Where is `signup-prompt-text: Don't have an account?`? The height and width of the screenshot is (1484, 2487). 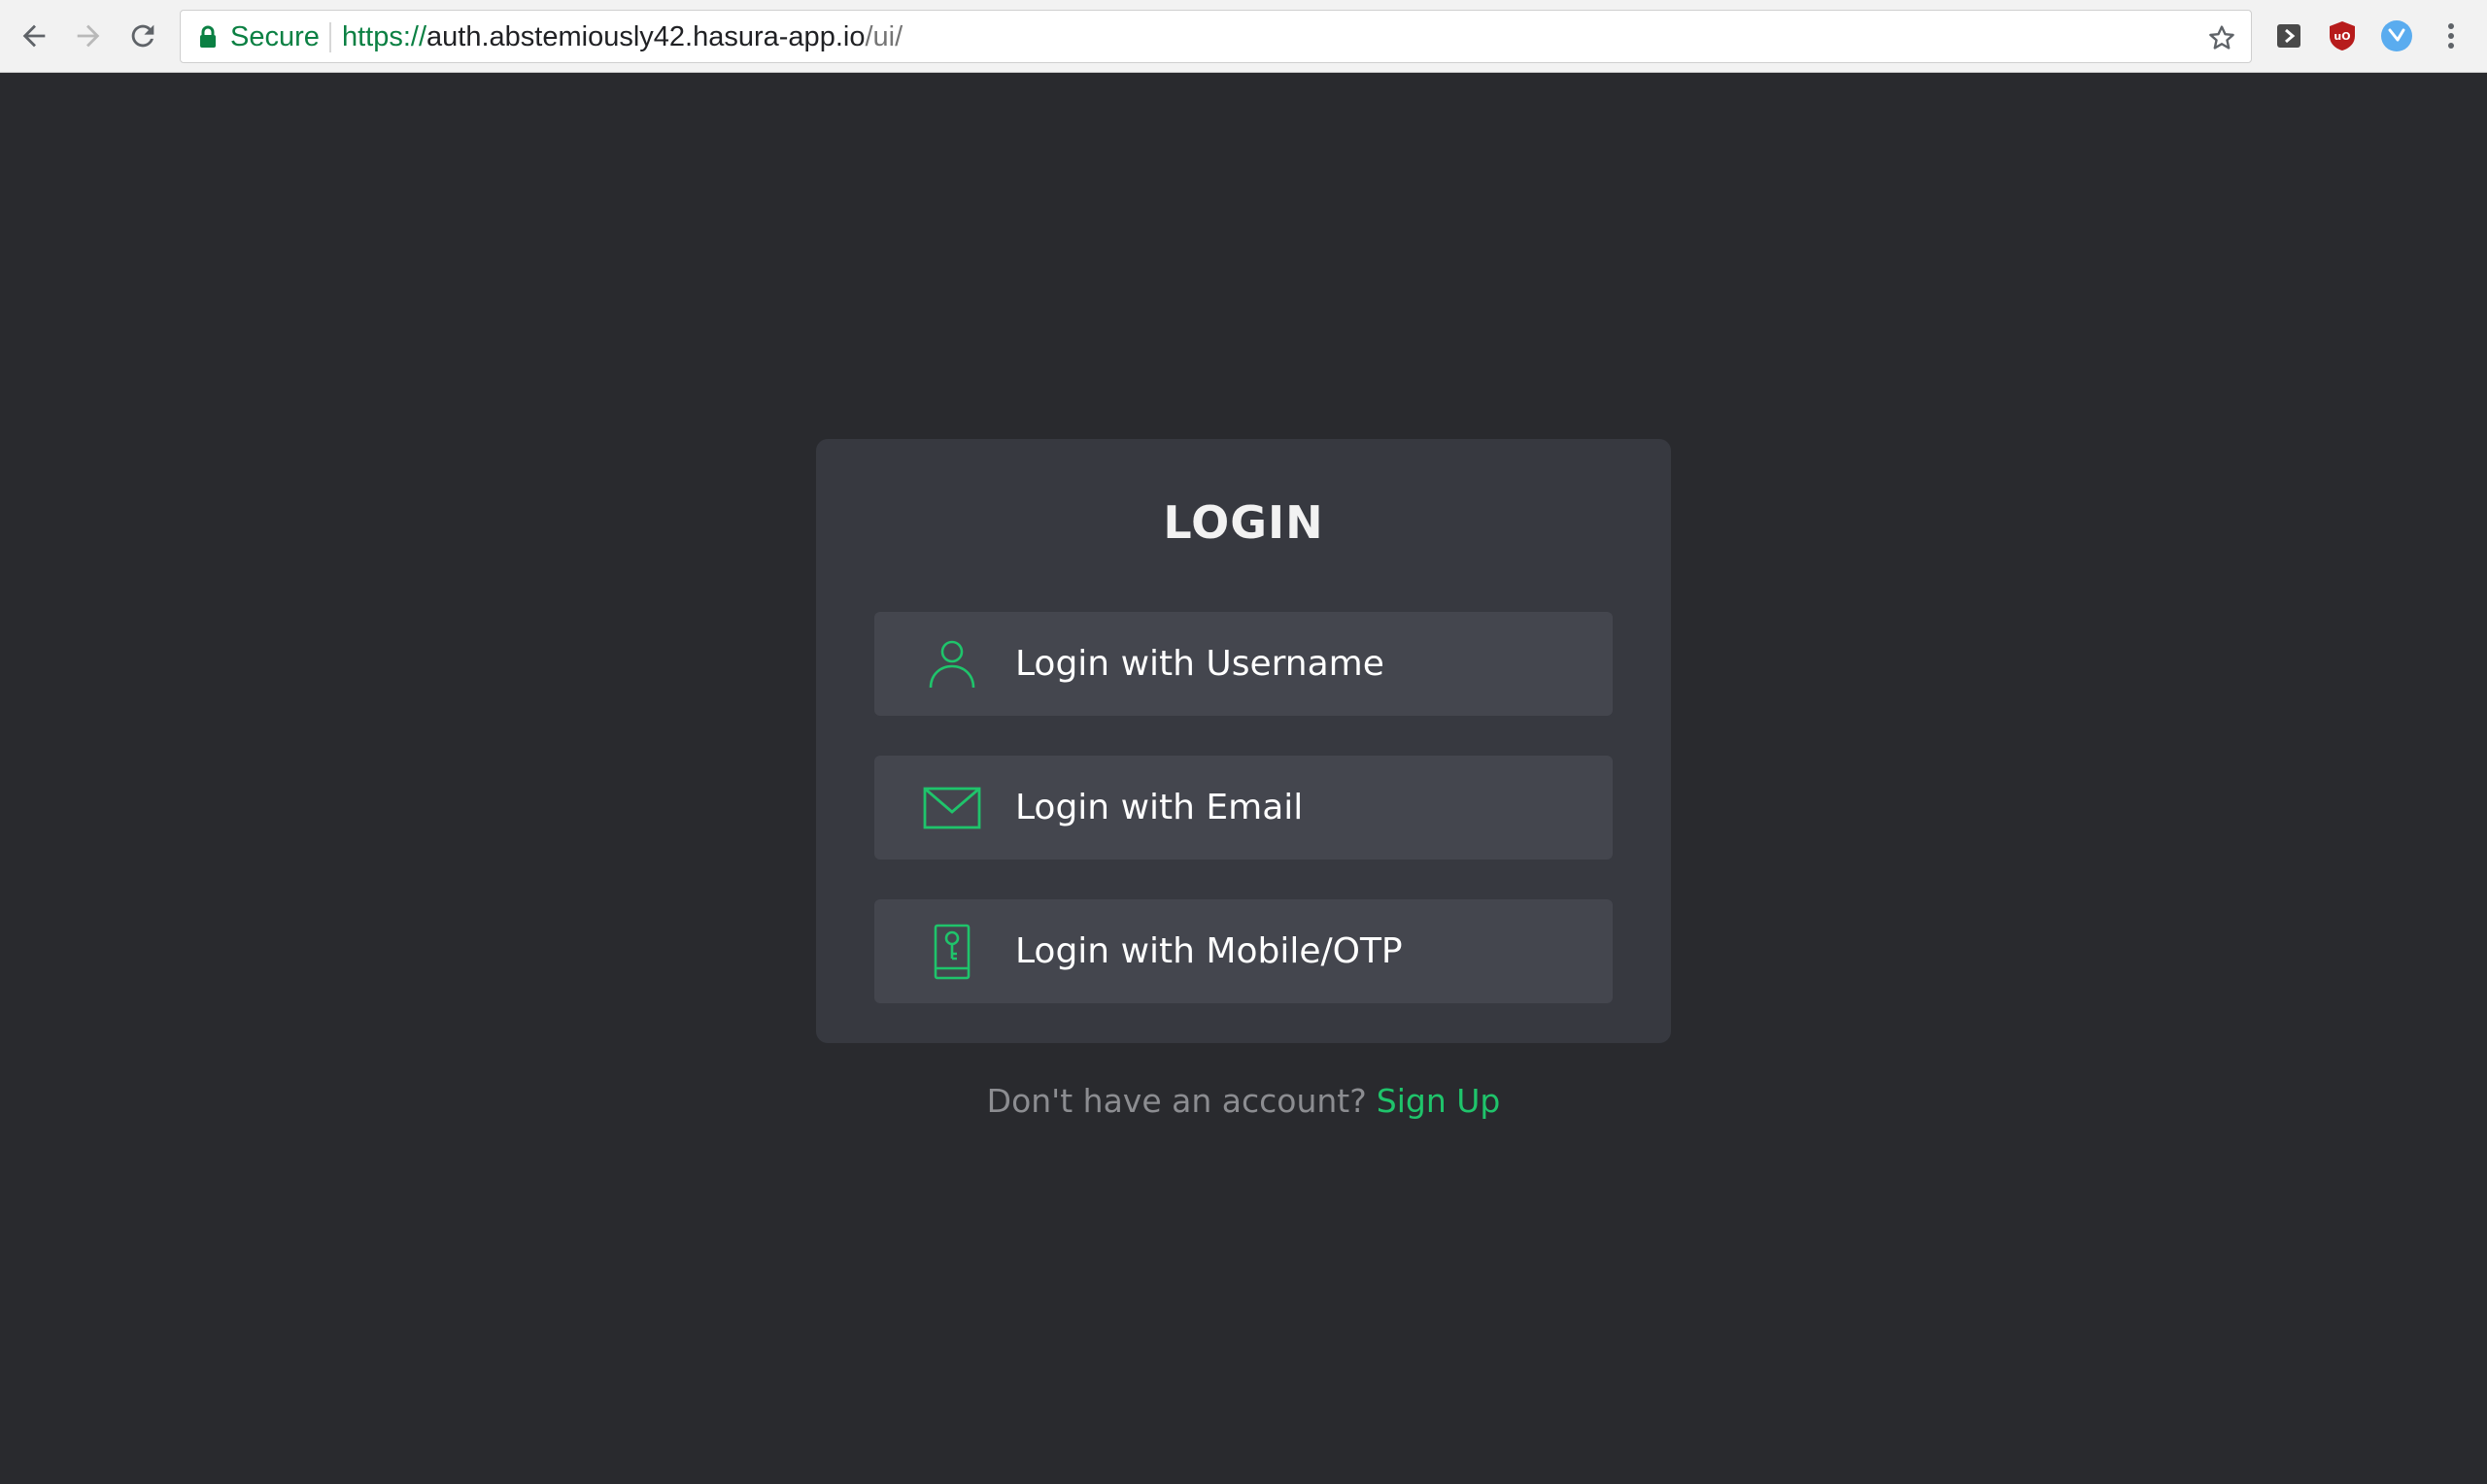
signup-prompt-text: Don't have an account? is located at coordinates (1176, 1101).